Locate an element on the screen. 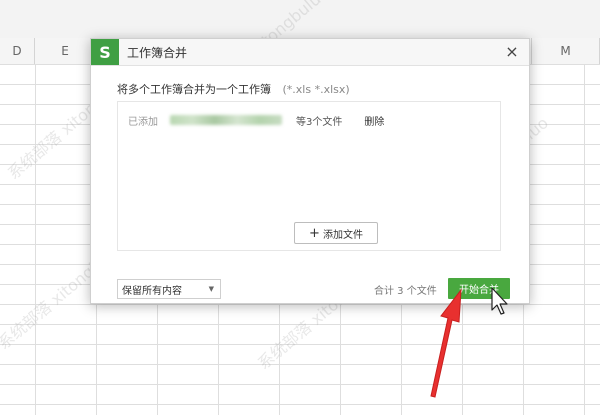 The height and width of the screenshot is (415, 600). dialog-titlebar: S 工作簿合并 × is located at coordinates (310, 52).